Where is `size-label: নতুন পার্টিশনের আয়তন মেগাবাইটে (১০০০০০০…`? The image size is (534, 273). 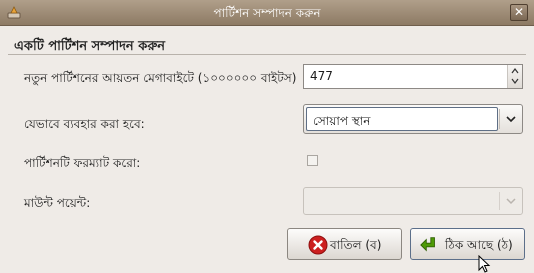
size-label: নতুন পার্টিশনের আয়তন মেগাবাইটে (১০০০০০০… is located at coordinates (160, 78).